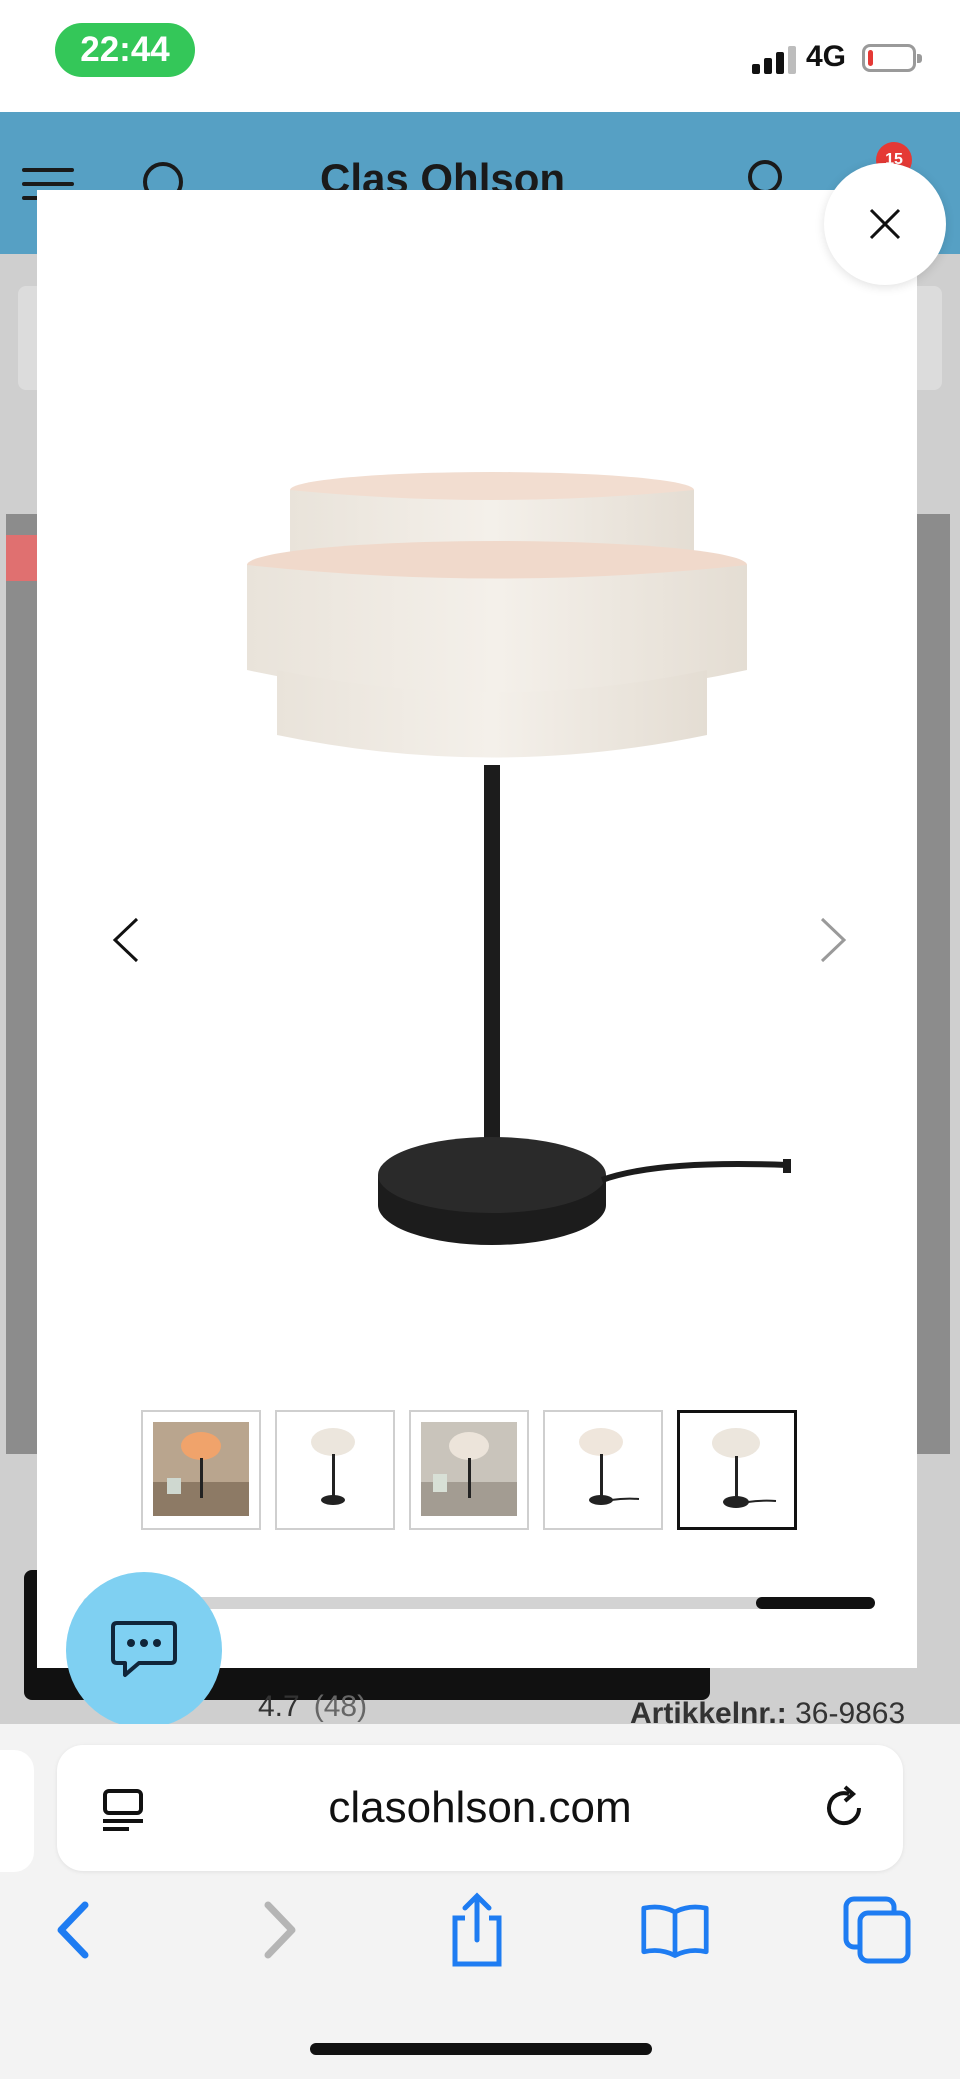 The image size is (960, 2079). What do you see at coordinates (775, 59) in the screenshot?
I see `signal-icon` at bounding box center [775, 59].